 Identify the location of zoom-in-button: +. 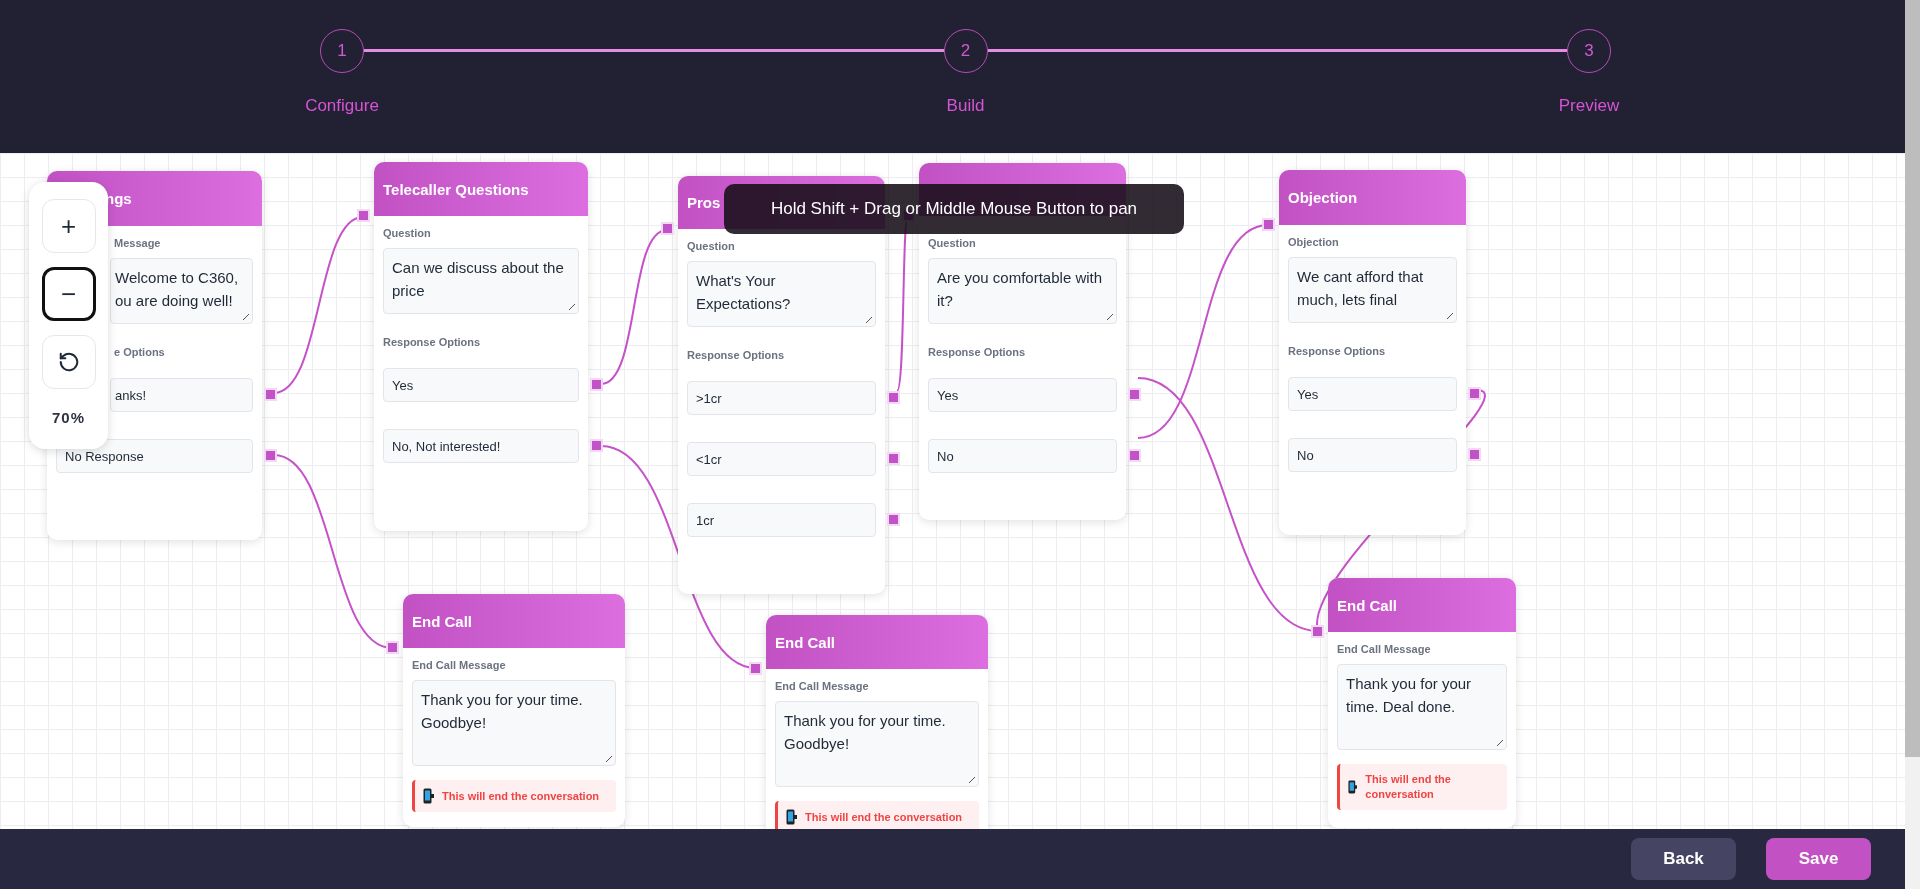
(68, 226).